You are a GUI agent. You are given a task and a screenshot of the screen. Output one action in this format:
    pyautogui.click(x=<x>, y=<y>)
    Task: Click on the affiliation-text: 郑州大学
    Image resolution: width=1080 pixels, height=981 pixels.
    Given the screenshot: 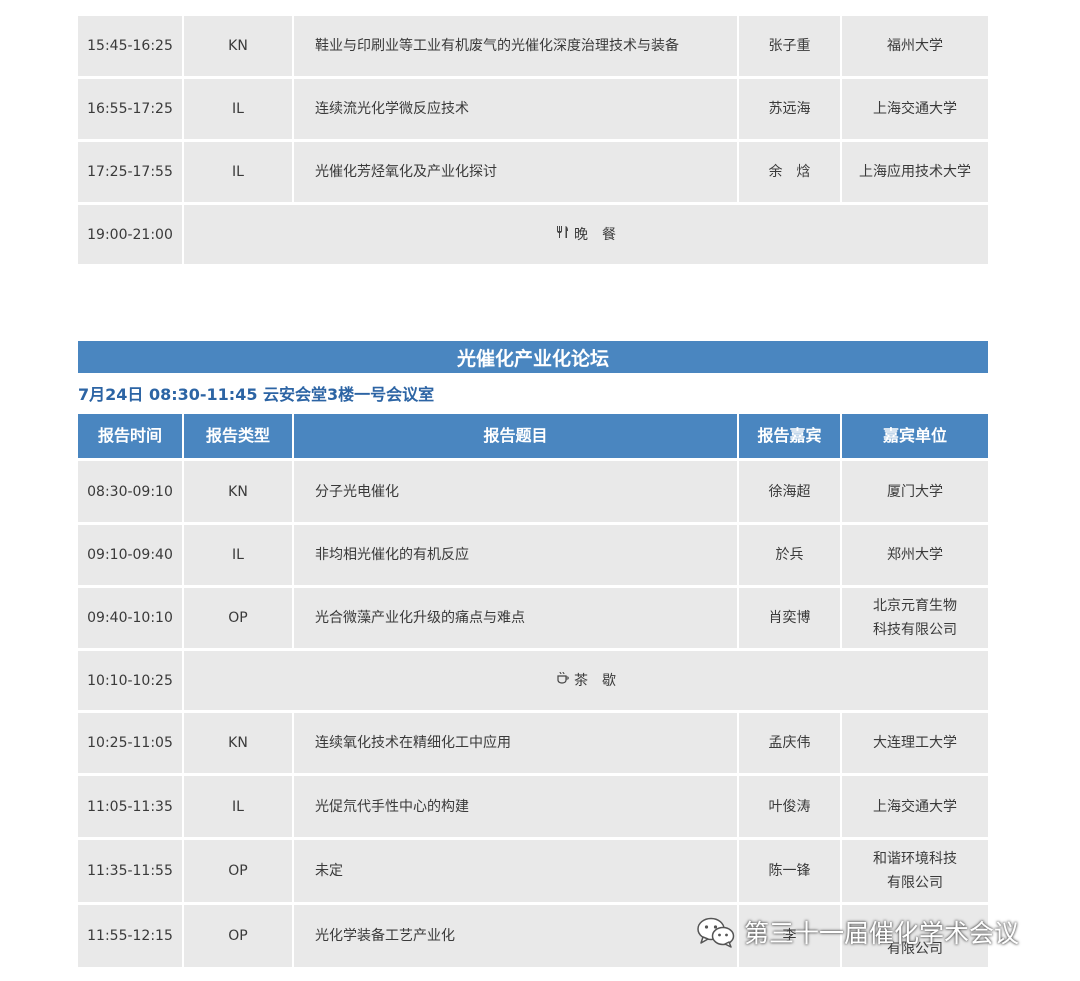 What is the action you would take?
    pyautogui.click(x=915, y=555)
    